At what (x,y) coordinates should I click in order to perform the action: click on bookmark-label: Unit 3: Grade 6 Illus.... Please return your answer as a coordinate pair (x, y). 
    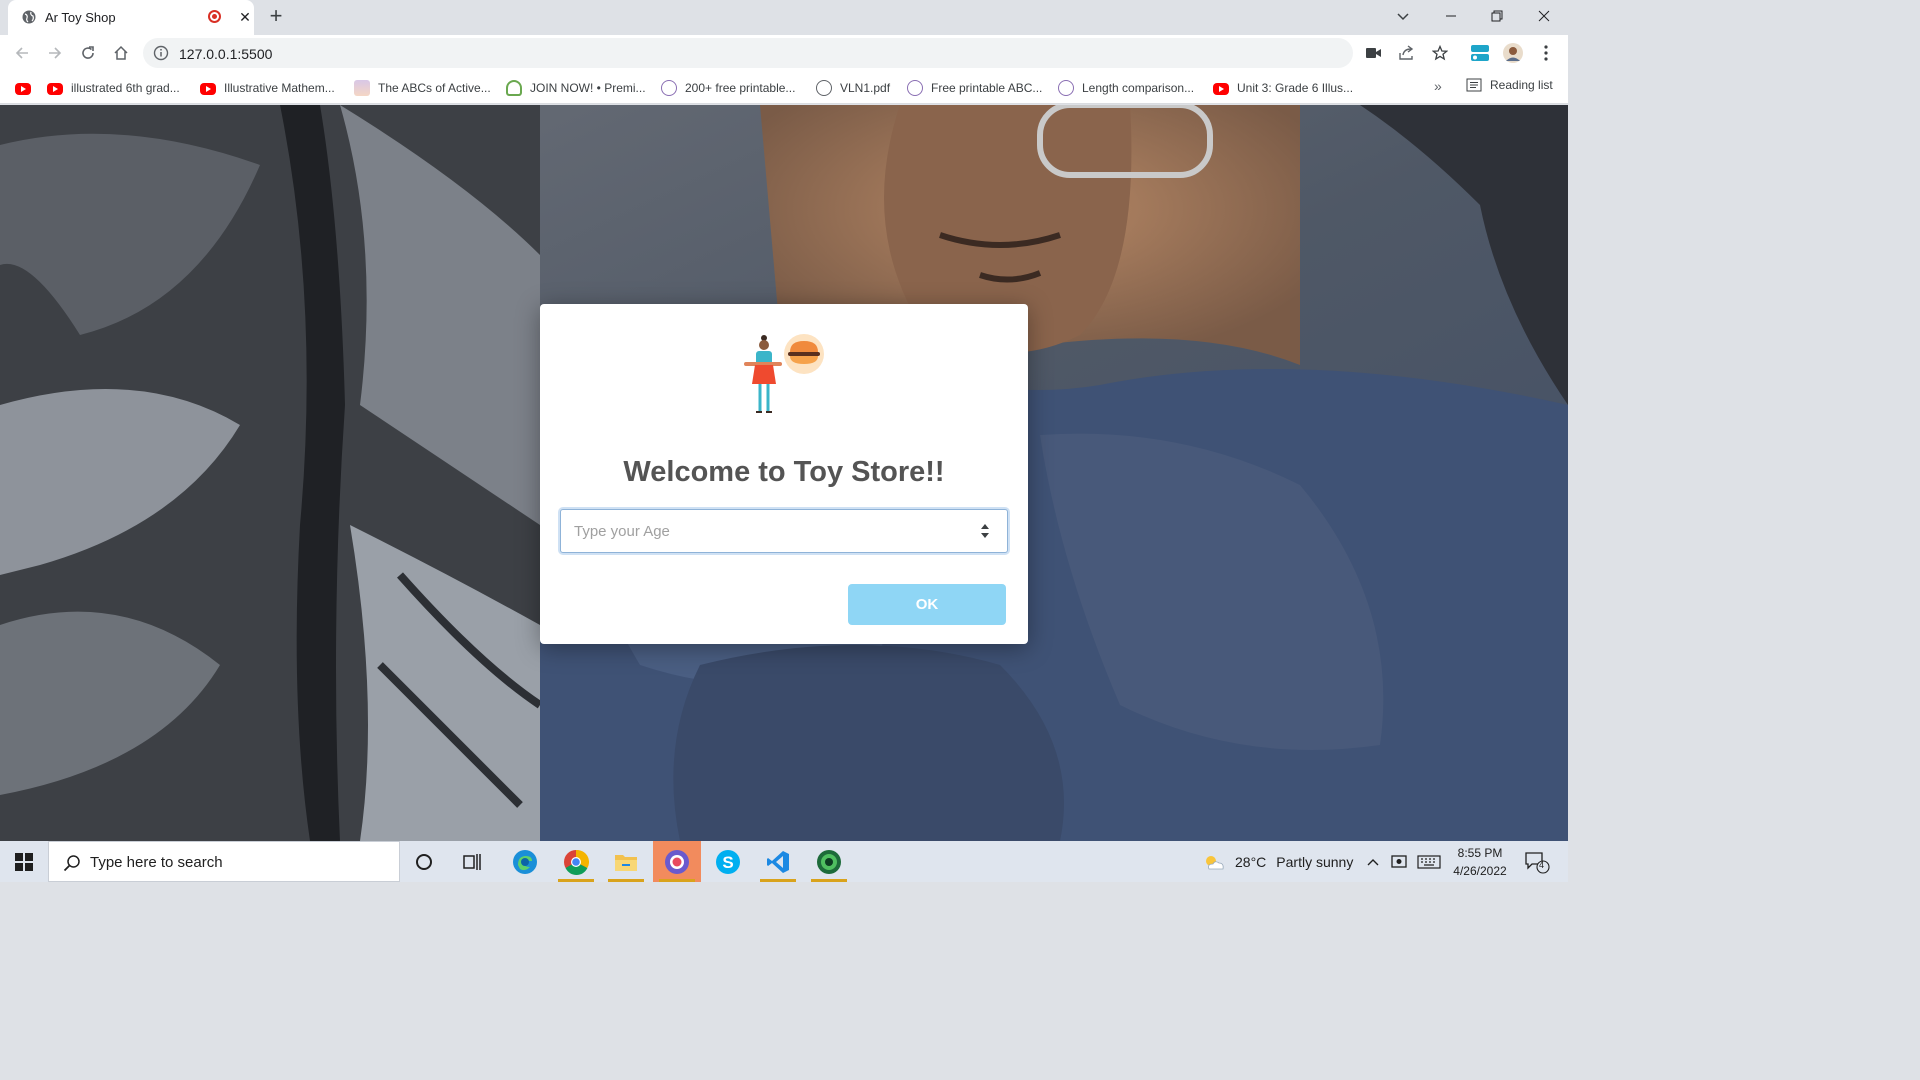
    Looking at the image, I should click on (1295, 88).